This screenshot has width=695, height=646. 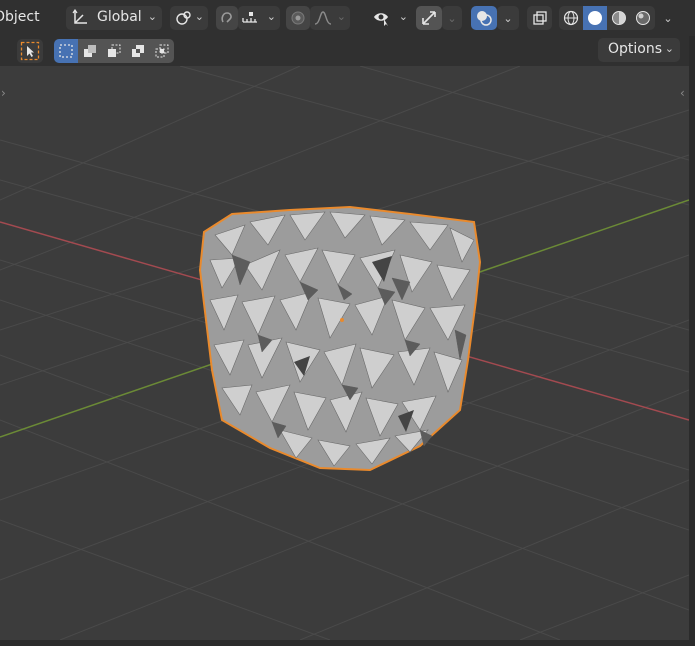 I want to click on orientation-label: Global, so click(x=119, y=17).